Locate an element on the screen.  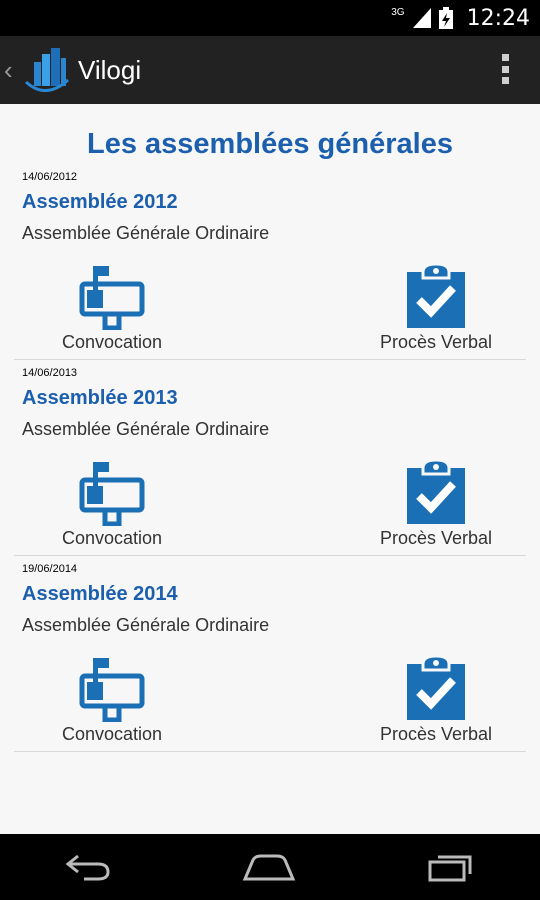
assembly-date: 19/06/2014 is located at coordinates (50, 569).